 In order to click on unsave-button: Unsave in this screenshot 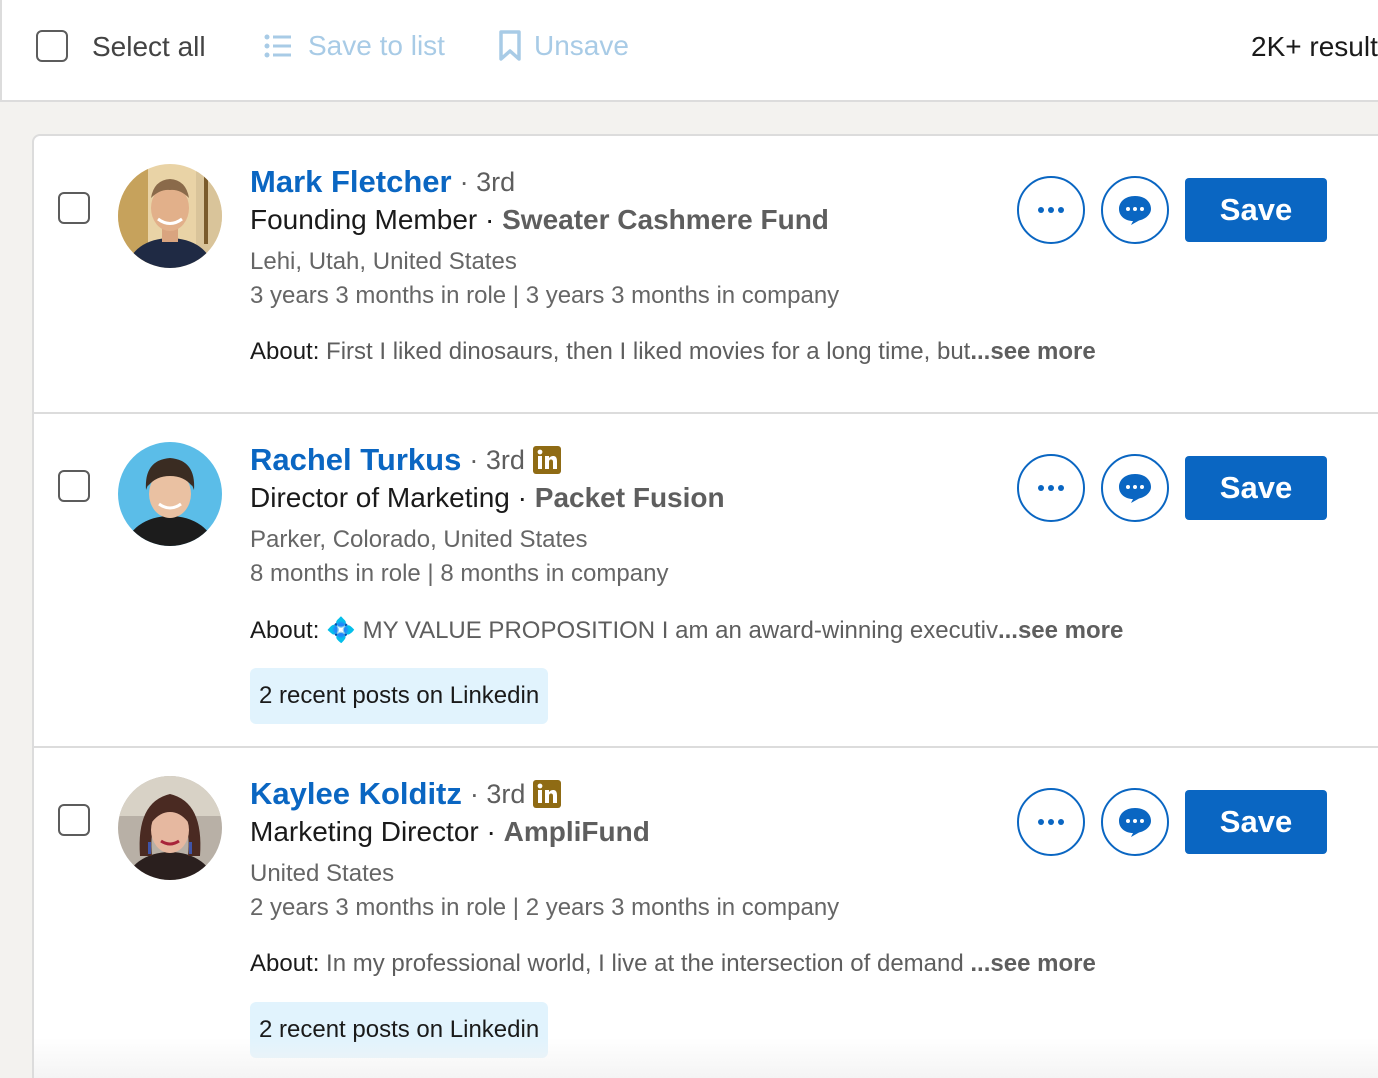, I will do `click(563, 46)`.